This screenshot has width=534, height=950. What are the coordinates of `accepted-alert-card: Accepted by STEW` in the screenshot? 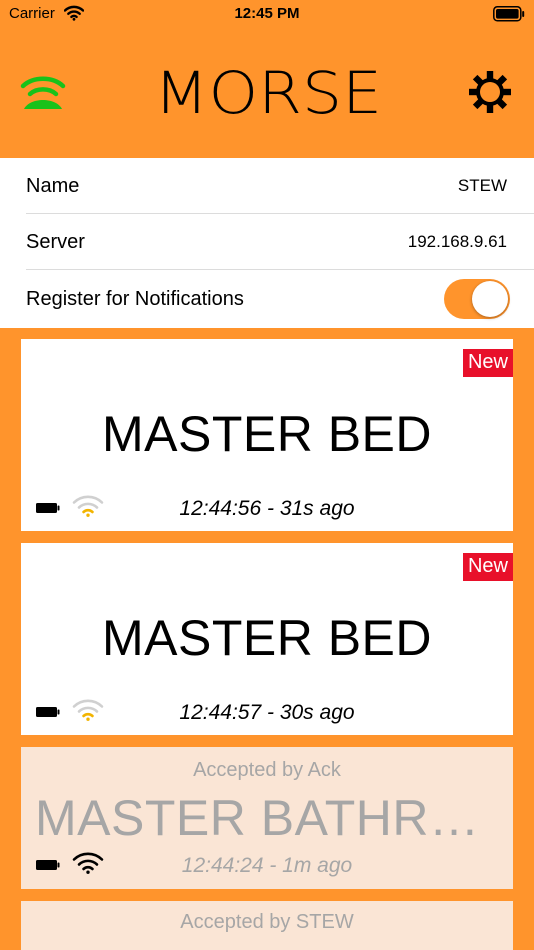 It's located at (267, 925).